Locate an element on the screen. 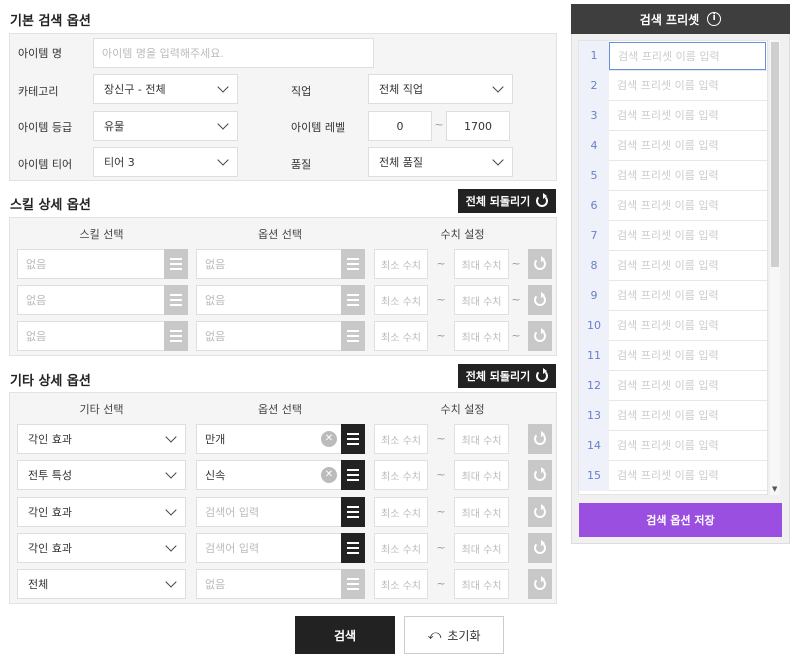 The height and width of the screenshot is (654, 800). etc-select: 전체 is located at coordinates (101, 584).